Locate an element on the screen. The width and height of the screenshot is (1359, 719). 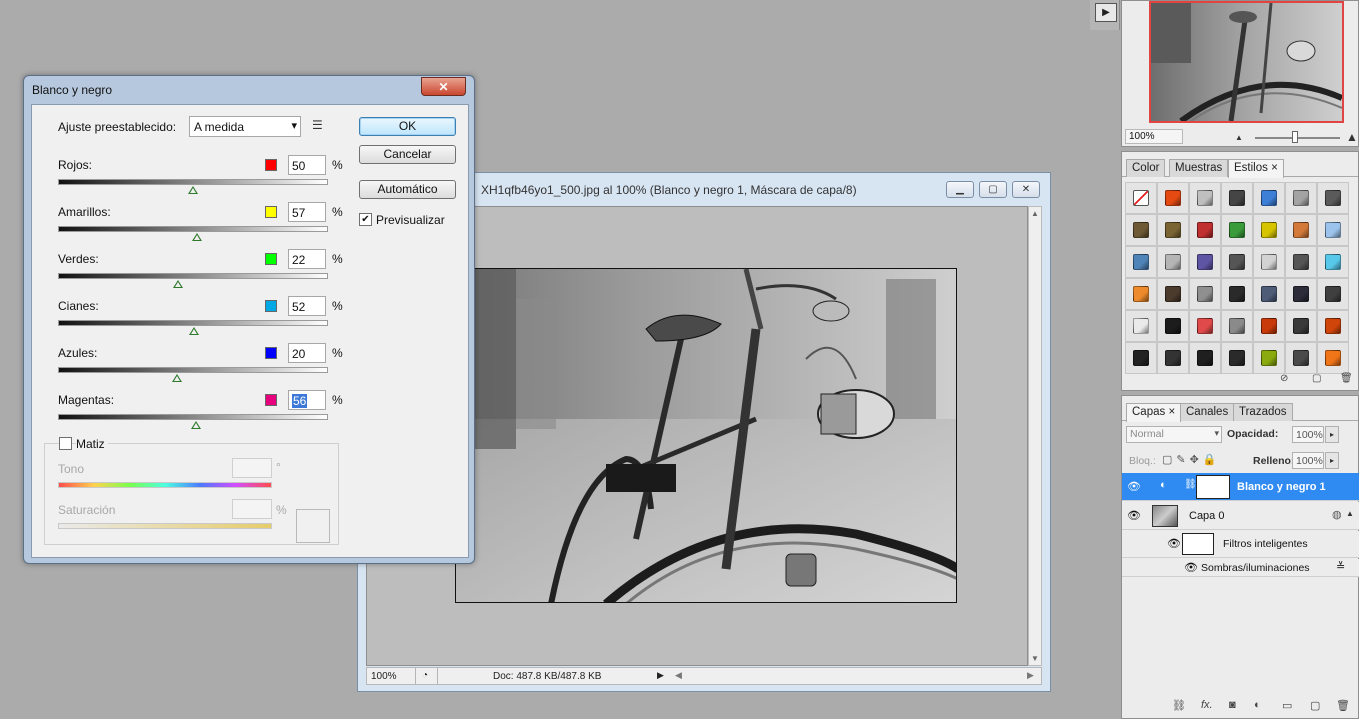
preset-select: A medida is located at coordinates (245, 126).